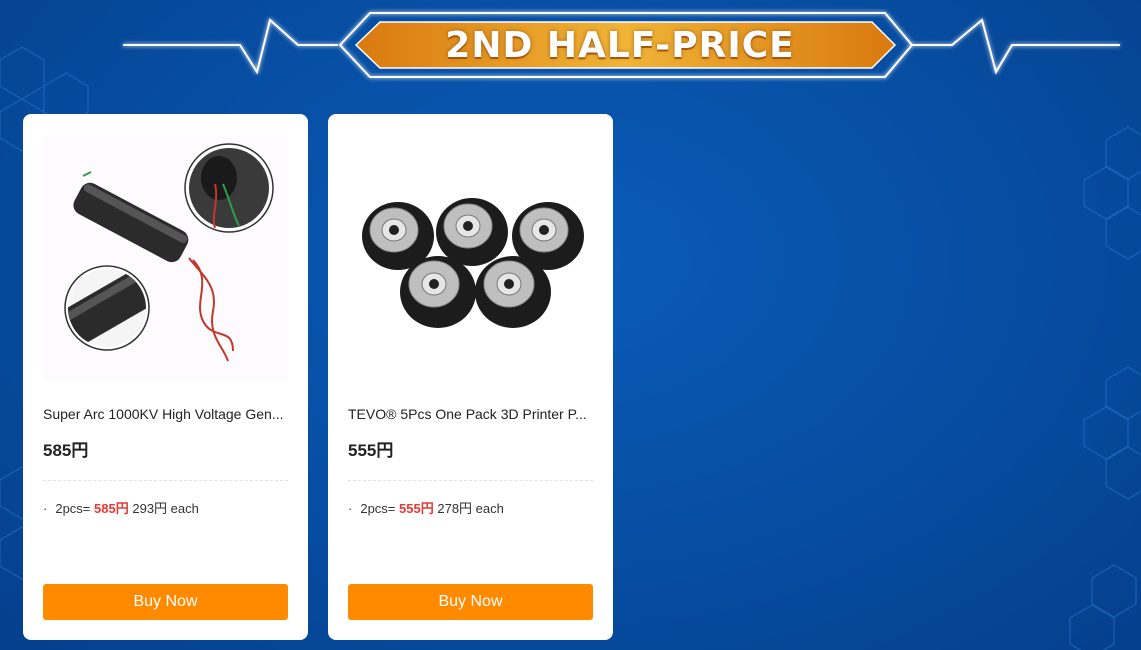 The height and width of the screenshot is (650, 1141). Describe the element at coordinates (470, 258) in the screenshot. I see `pulley-wheels-image` at that location.